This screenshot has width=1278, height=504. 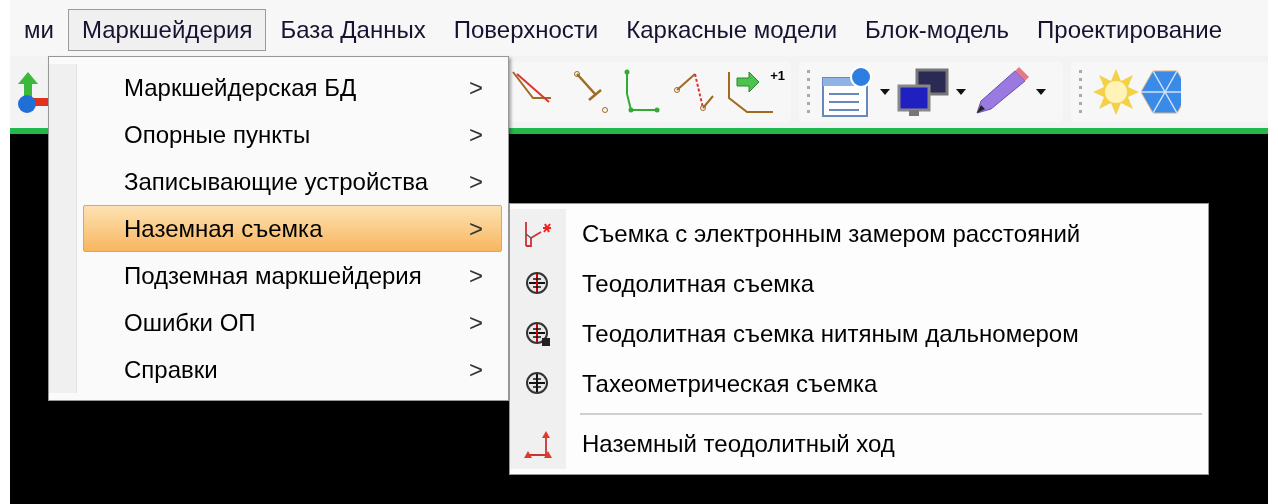 I want to click on menu-entry: Наземная съемка >, so click(x=292, y=228).